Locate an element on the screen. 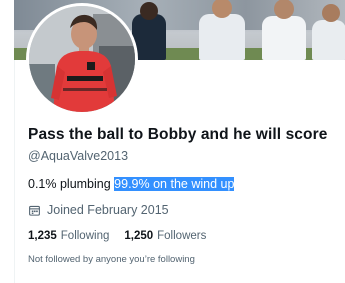 Image resolution: width=345 pixels, height=283 pixels. display-name: Pass the ball to Bobby and he will score is located at coordinates (178, 134).